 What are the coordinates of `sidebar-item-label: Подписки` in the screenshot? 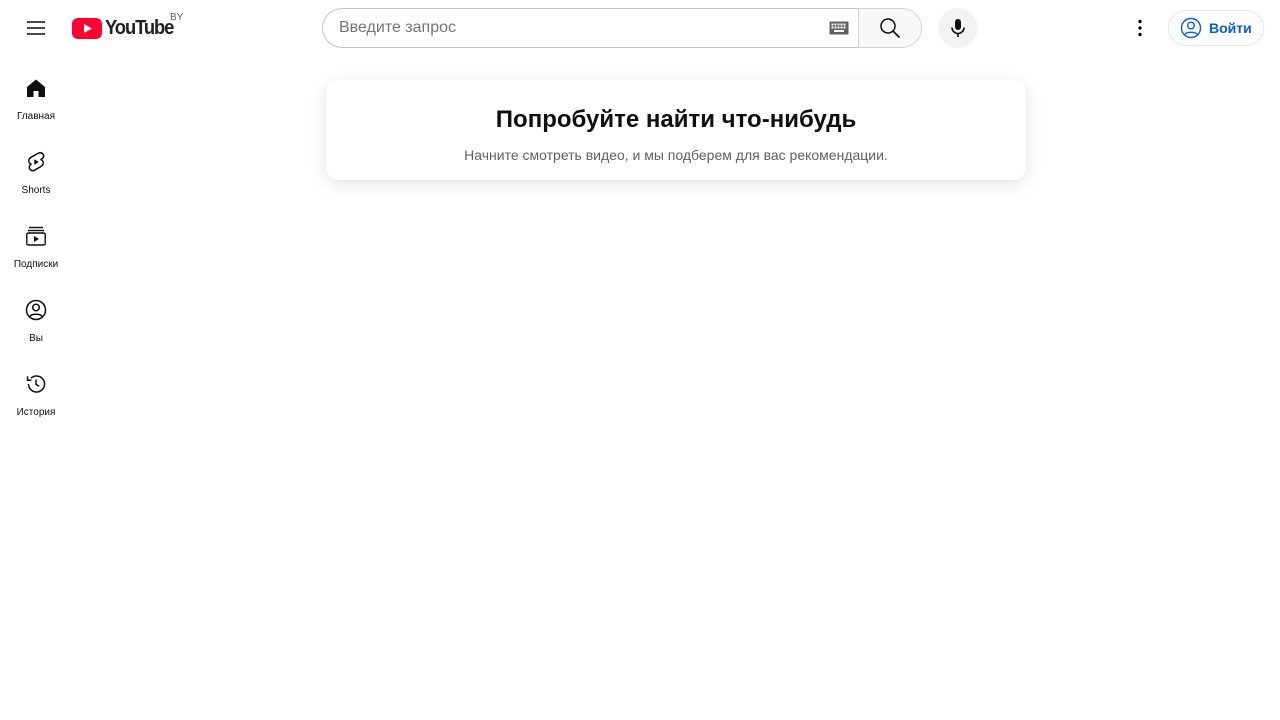 It's located at (36, 264).